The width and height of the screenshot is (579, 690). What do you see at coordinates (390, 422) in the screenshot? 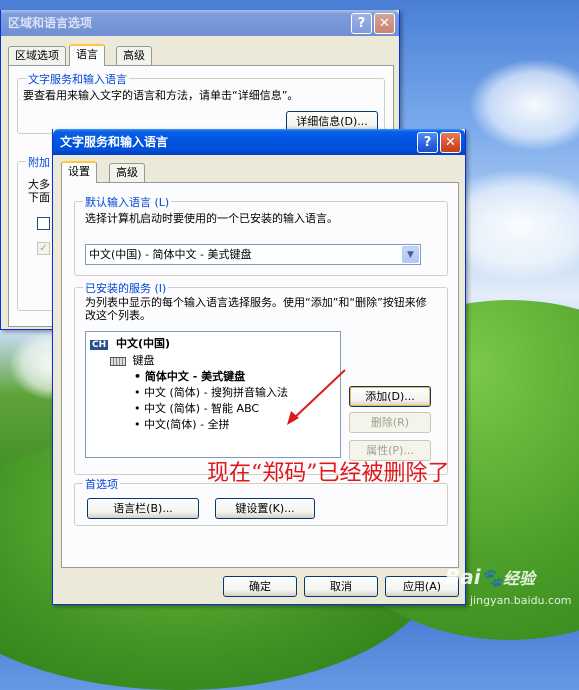
I see `remove-button: 删除(R)` at bounding box center [390, 422].